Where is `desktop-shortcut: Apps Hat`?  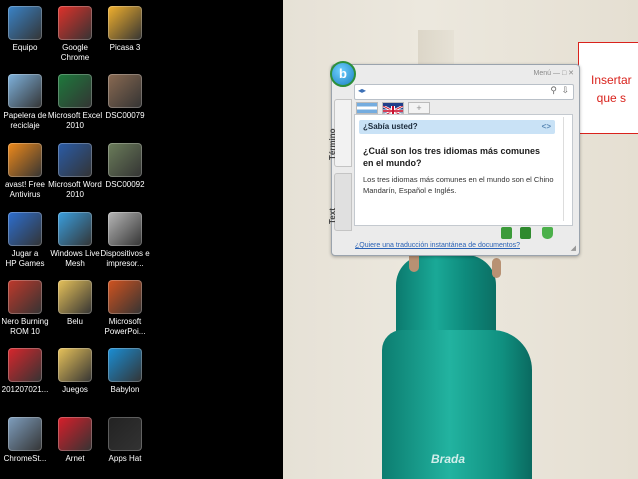
desktop-shortcut: Apps Hat is located at coordinates (125, 440).